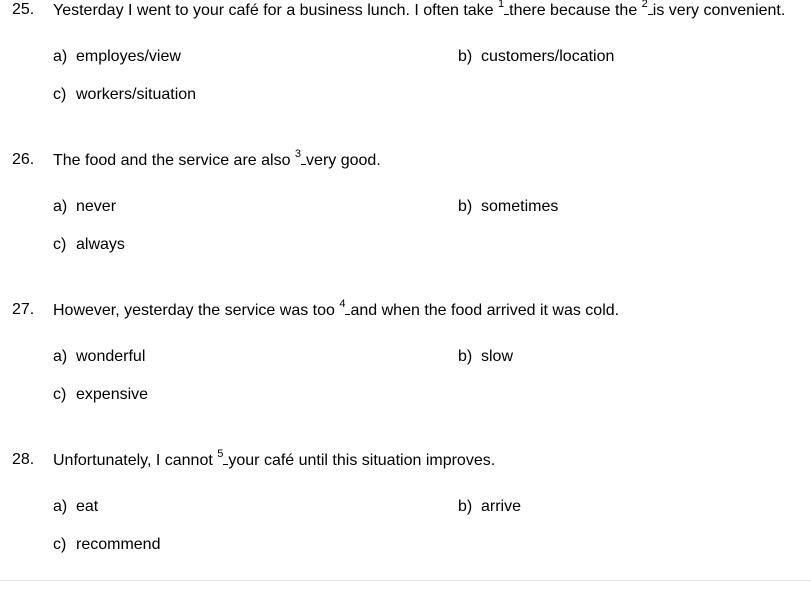 This screenshot has height=600, width=811. What do you see at coordinates (501, 506) in the screenshot?
I see `option-text: arrive` at bounding box center [501, 506].